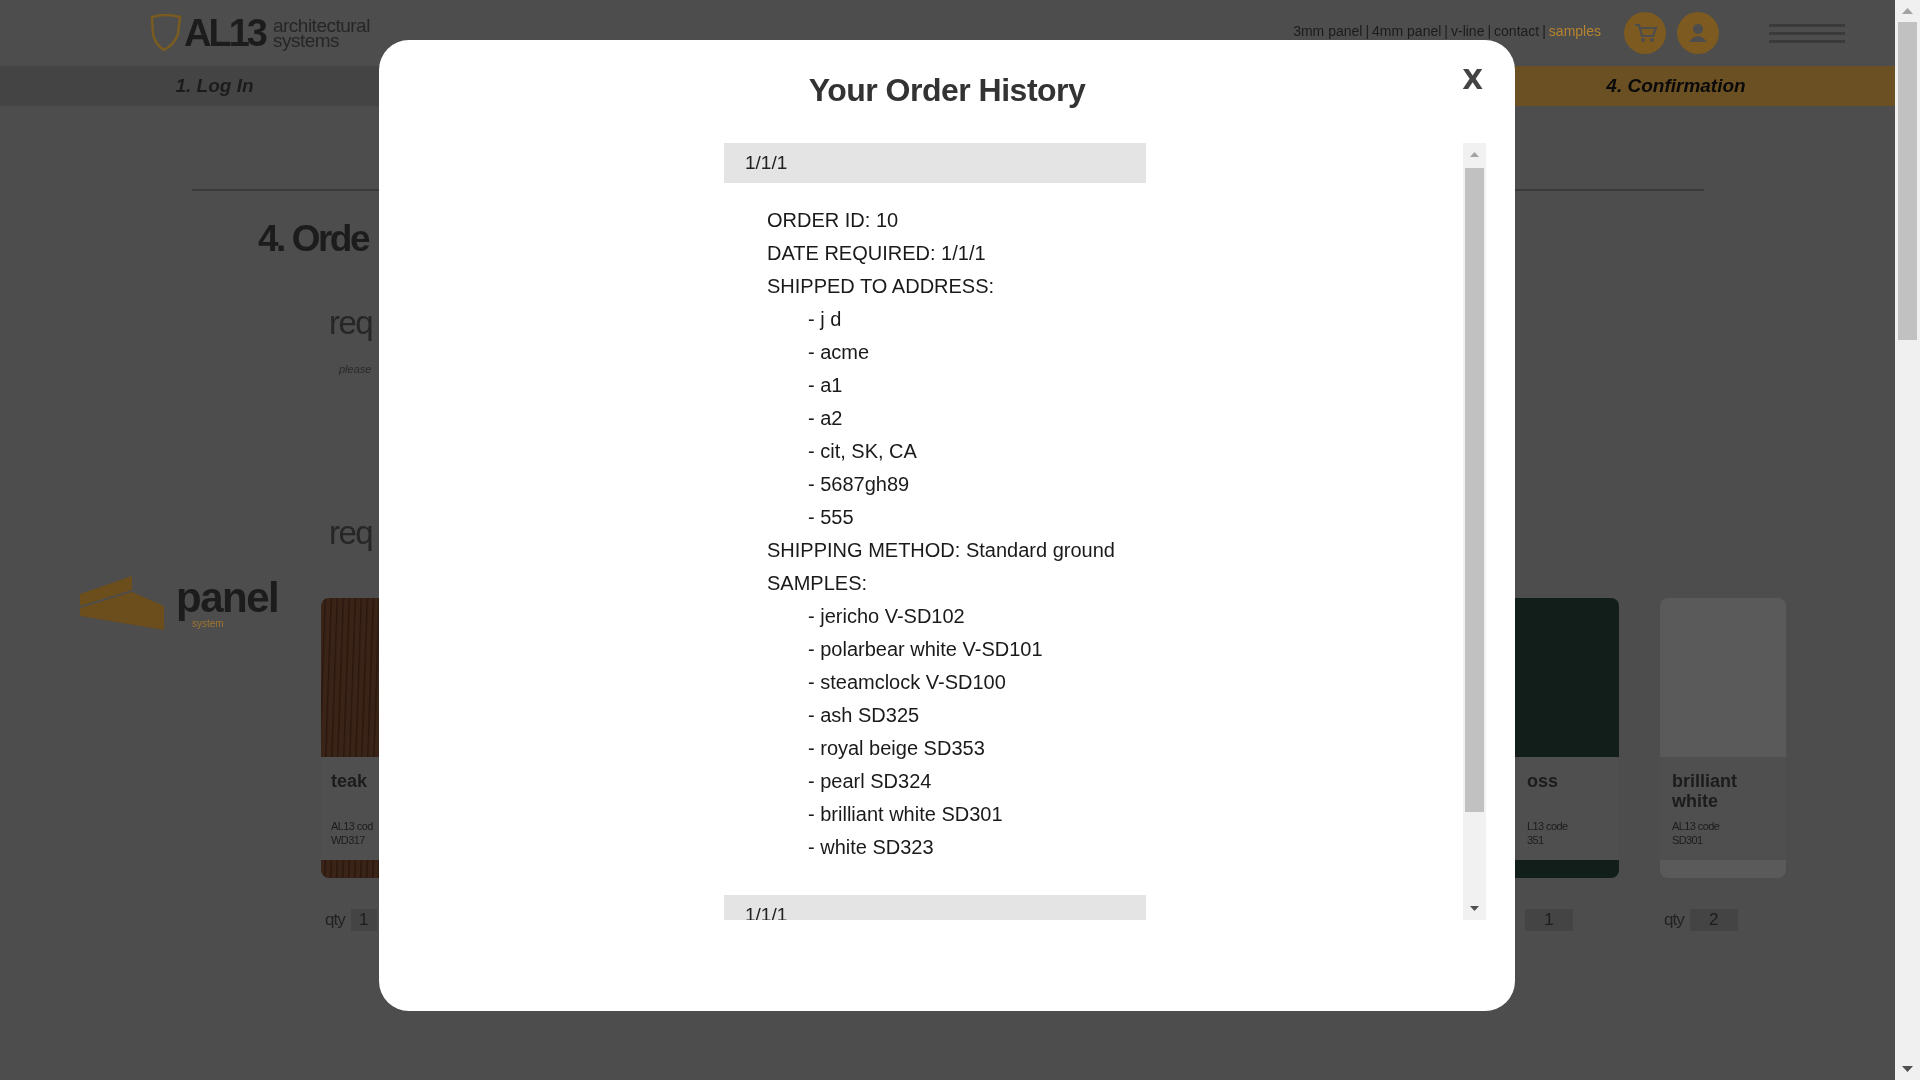  I want to click on order-detail-line: - a1, so click(826, 385).